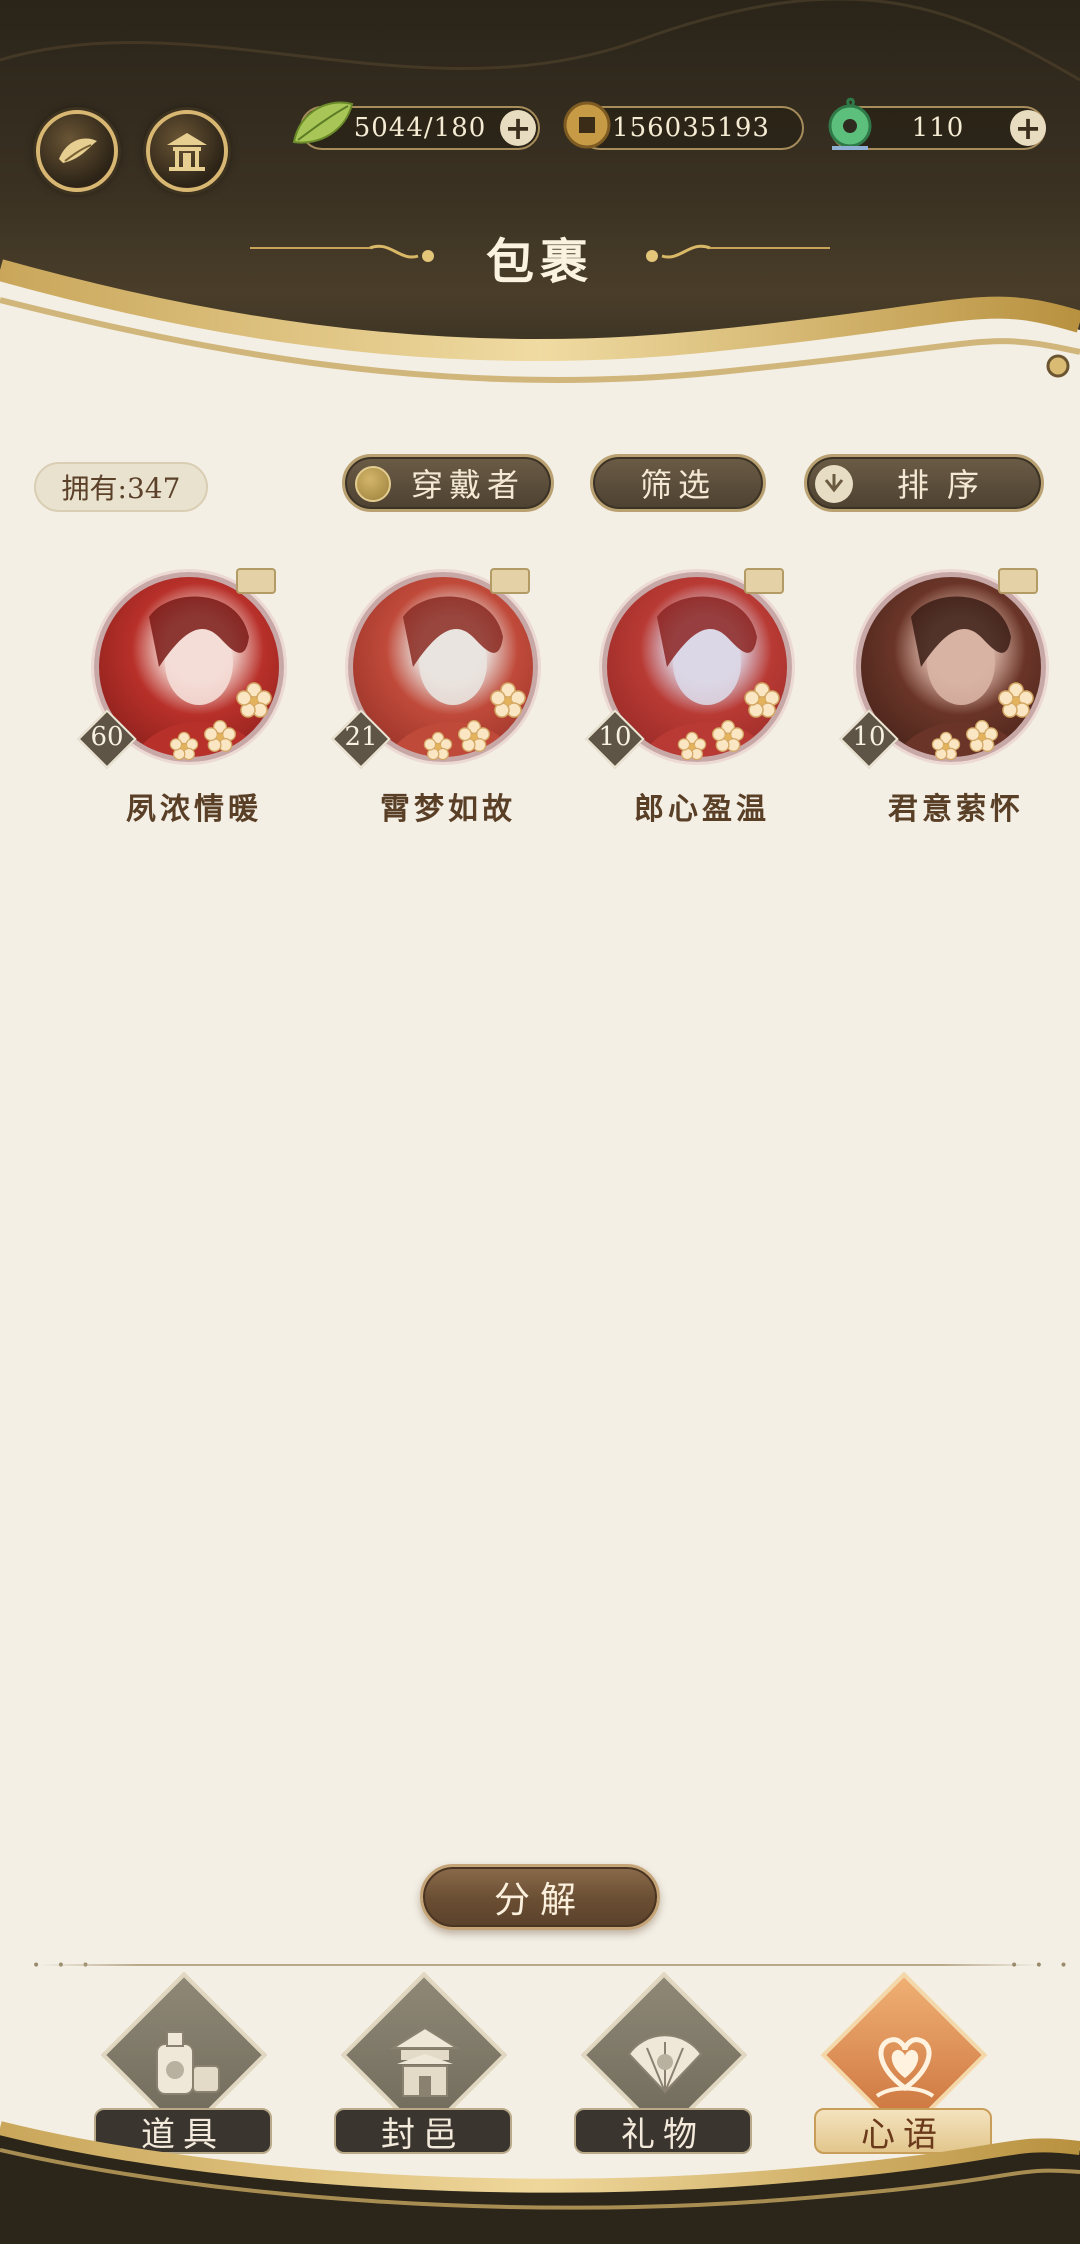 The height and width of the screenshot is (2244, 1080). Describe the element at coordinates (938, 128) in the screenshot. I see `jade-value: 110` at that location.